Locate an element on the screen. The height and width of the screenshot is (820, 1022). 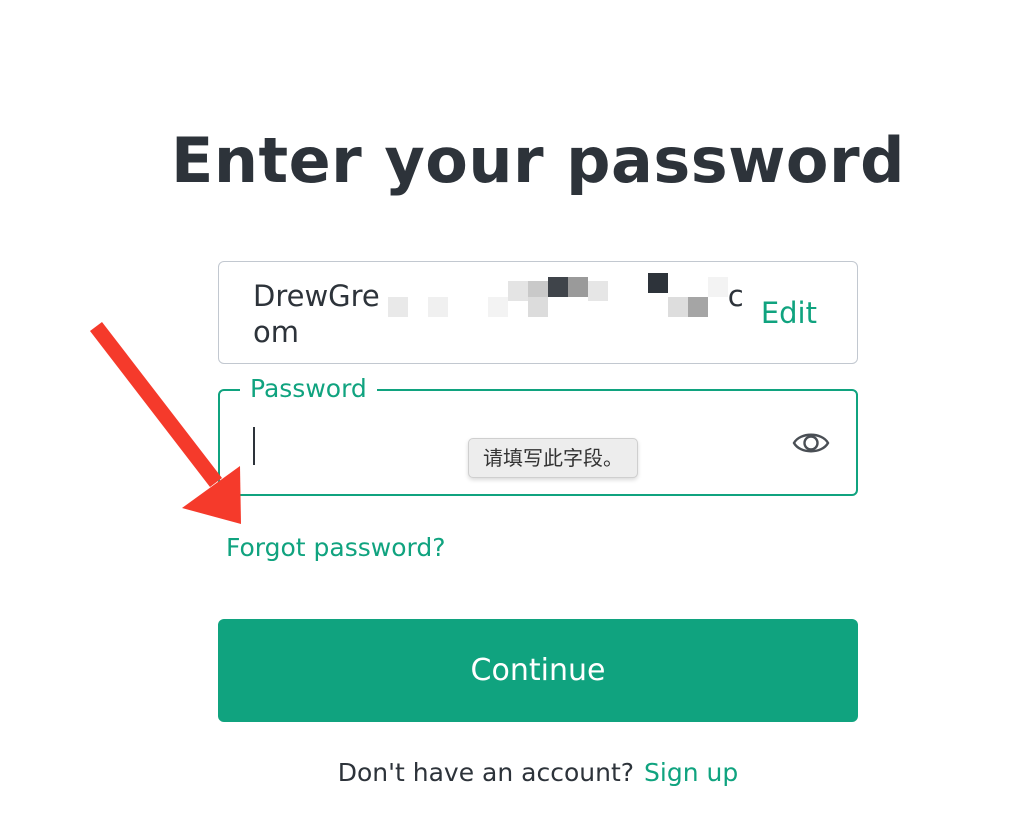
text-caret is located at coordinates (254, 446).